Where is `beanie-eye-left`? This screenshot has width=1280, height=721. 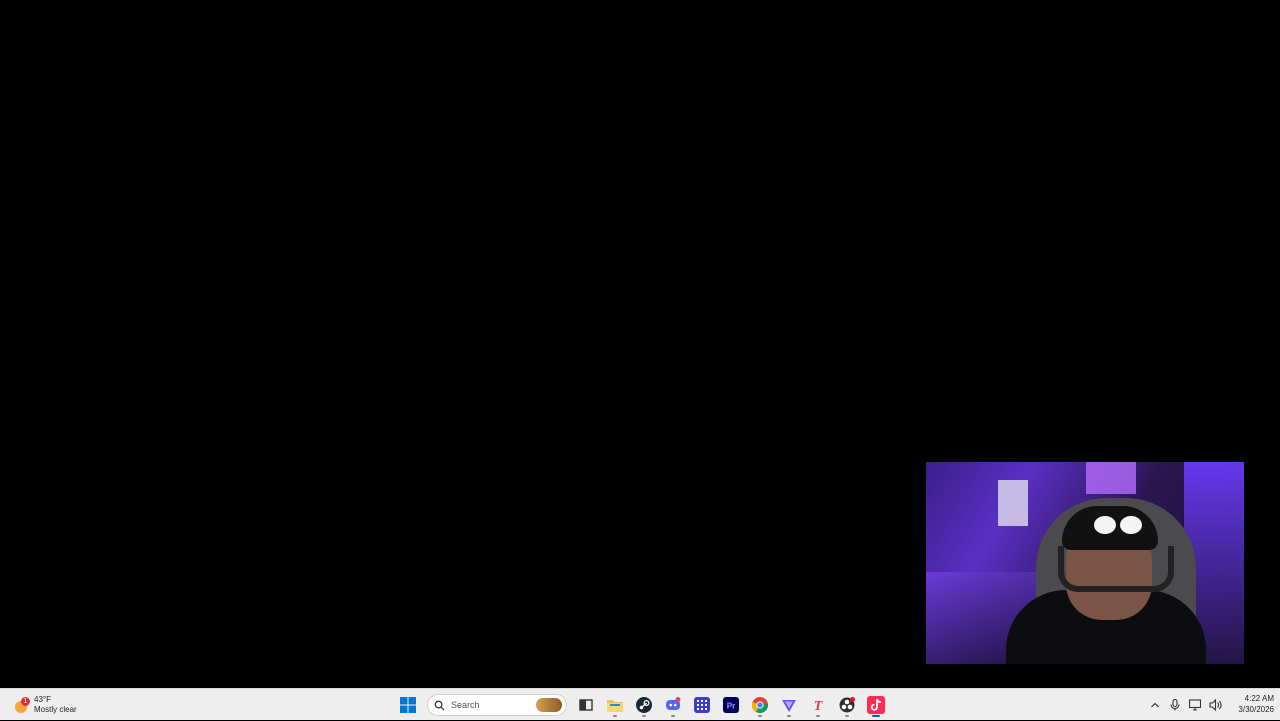 beanie-eye-left is located at coordinates (1105, 525).